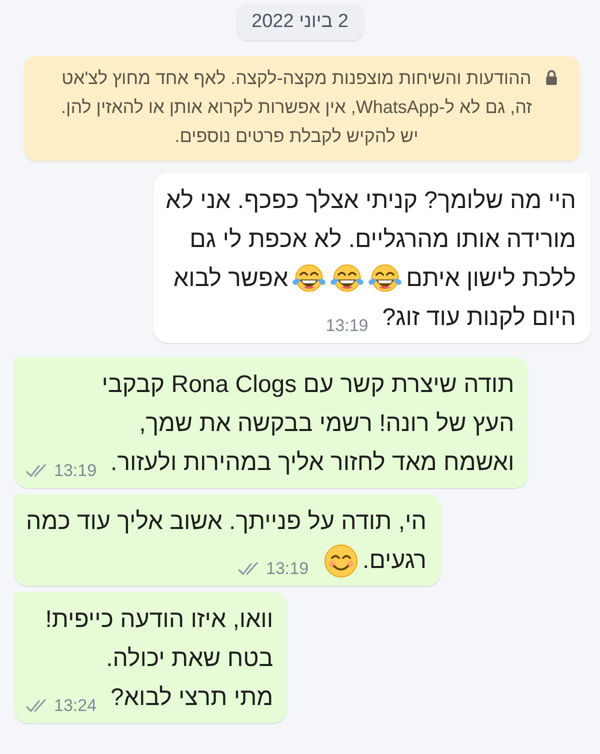 The height and width of the screenshot is (754, 600). What do you see at coordinates (383, 240) in the screenshot?
I see `message-text: מורידה אותו מהרגליים. לא אכפת לי גם` at bounding box center [383, 240].